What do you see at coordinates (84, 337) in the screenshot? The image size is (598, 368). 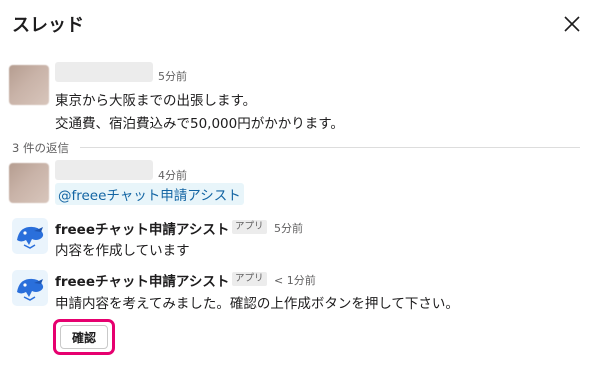 I see `confirm-button: 確認` at bounding box center [84, 337].